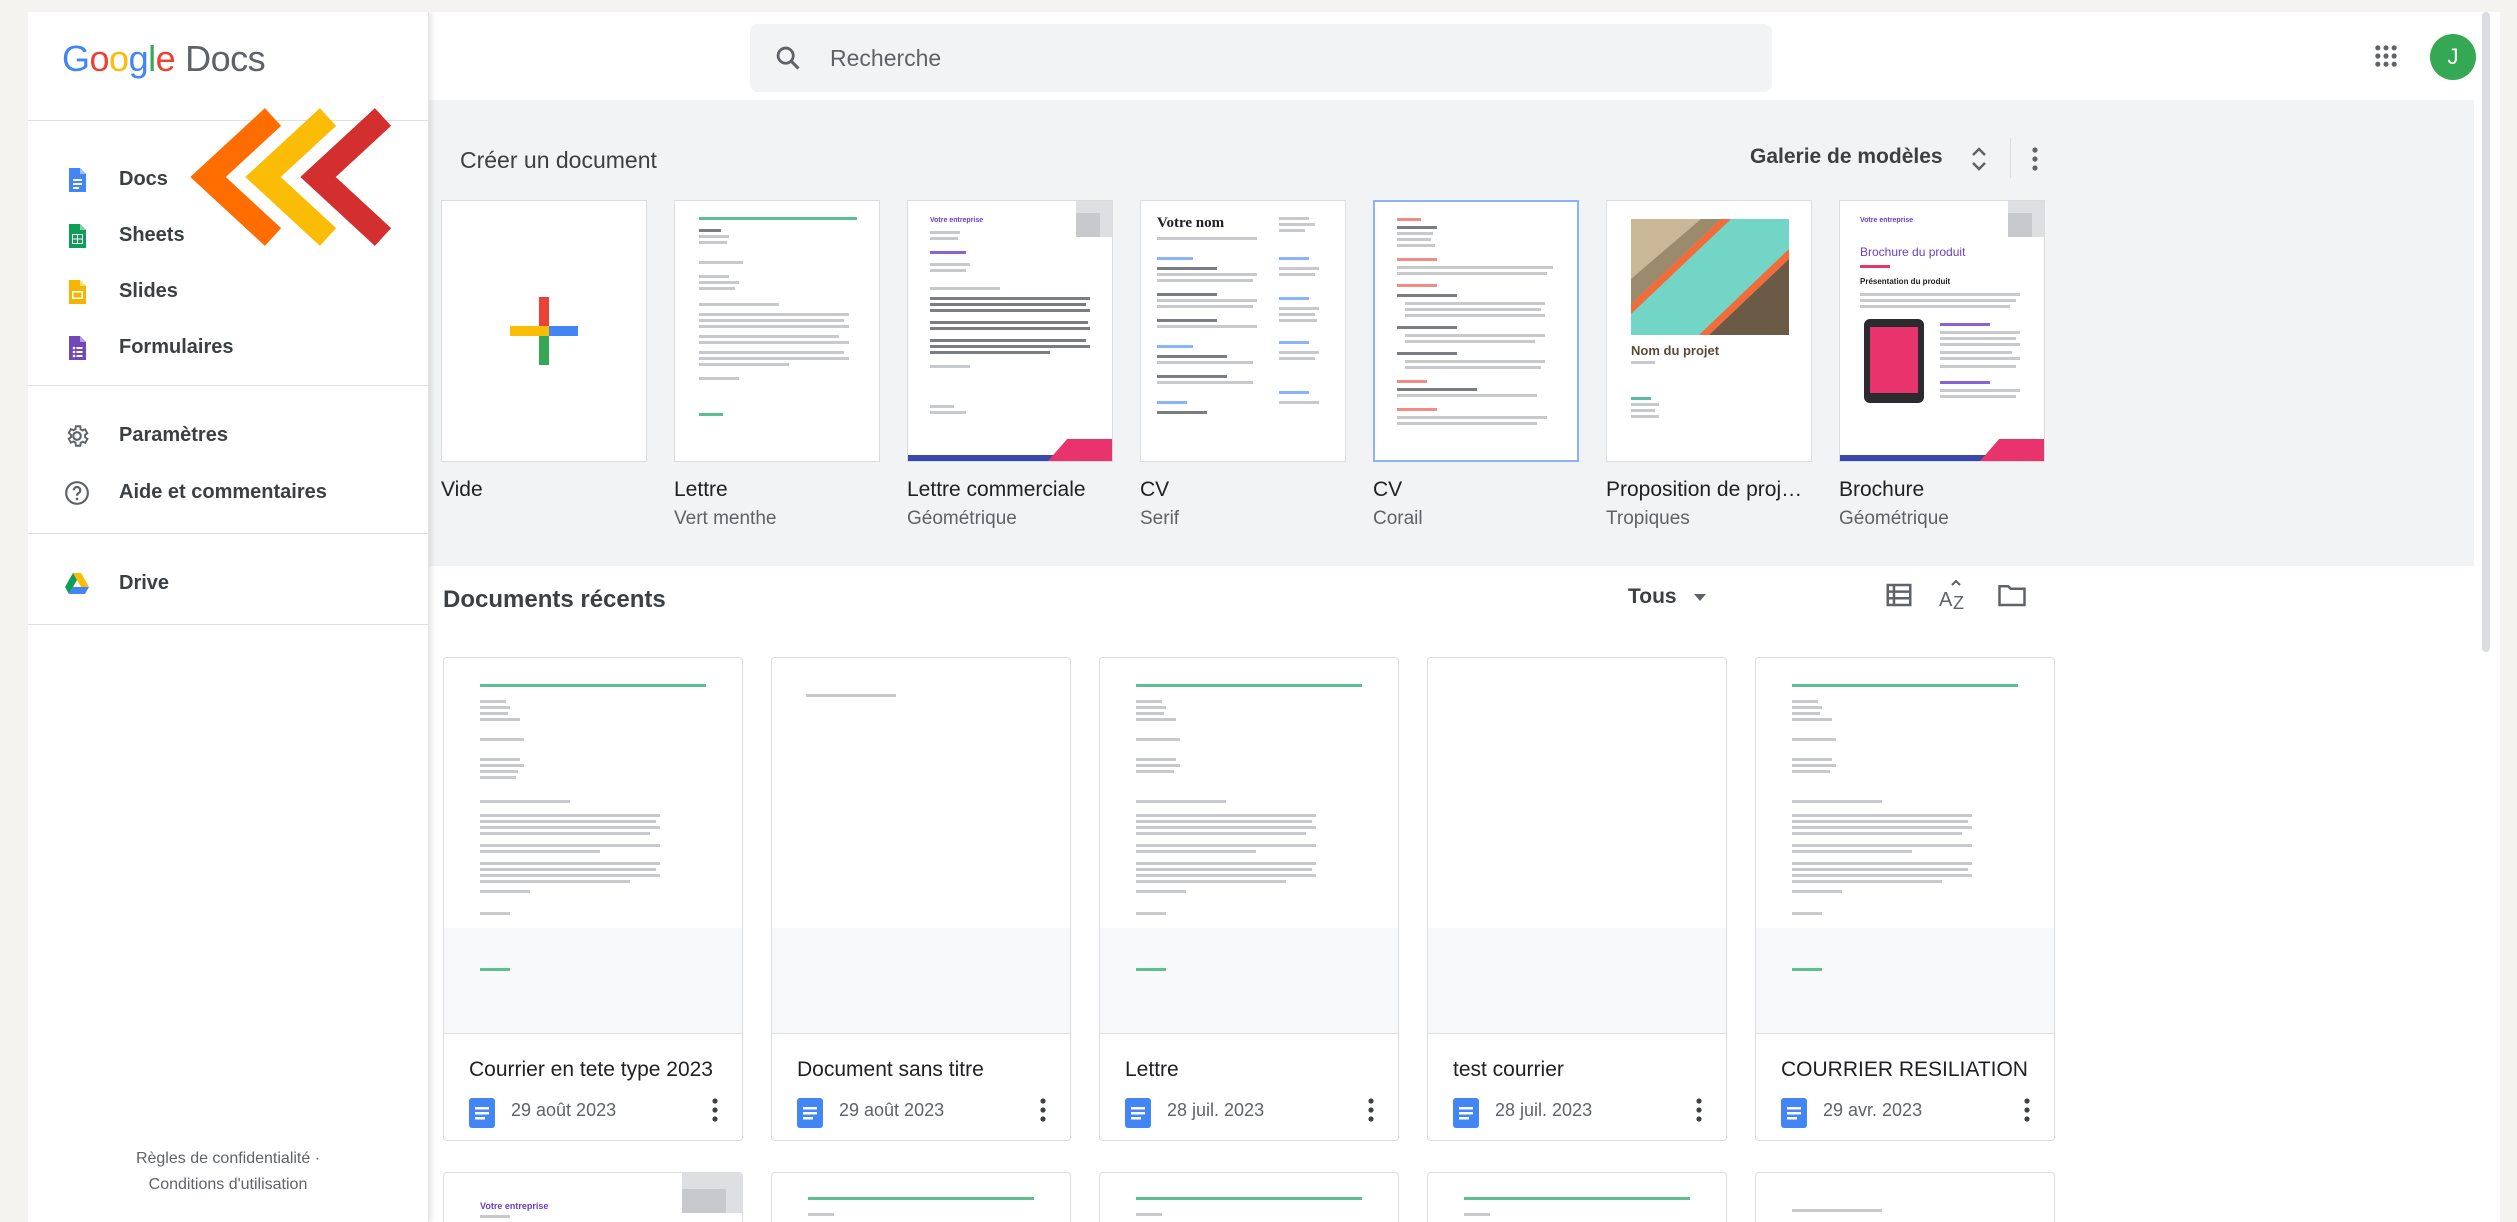 The height and width of the screenshot is (1222, 2517). I want to click on sidebar-item-label: Drive, so click(144, 583).